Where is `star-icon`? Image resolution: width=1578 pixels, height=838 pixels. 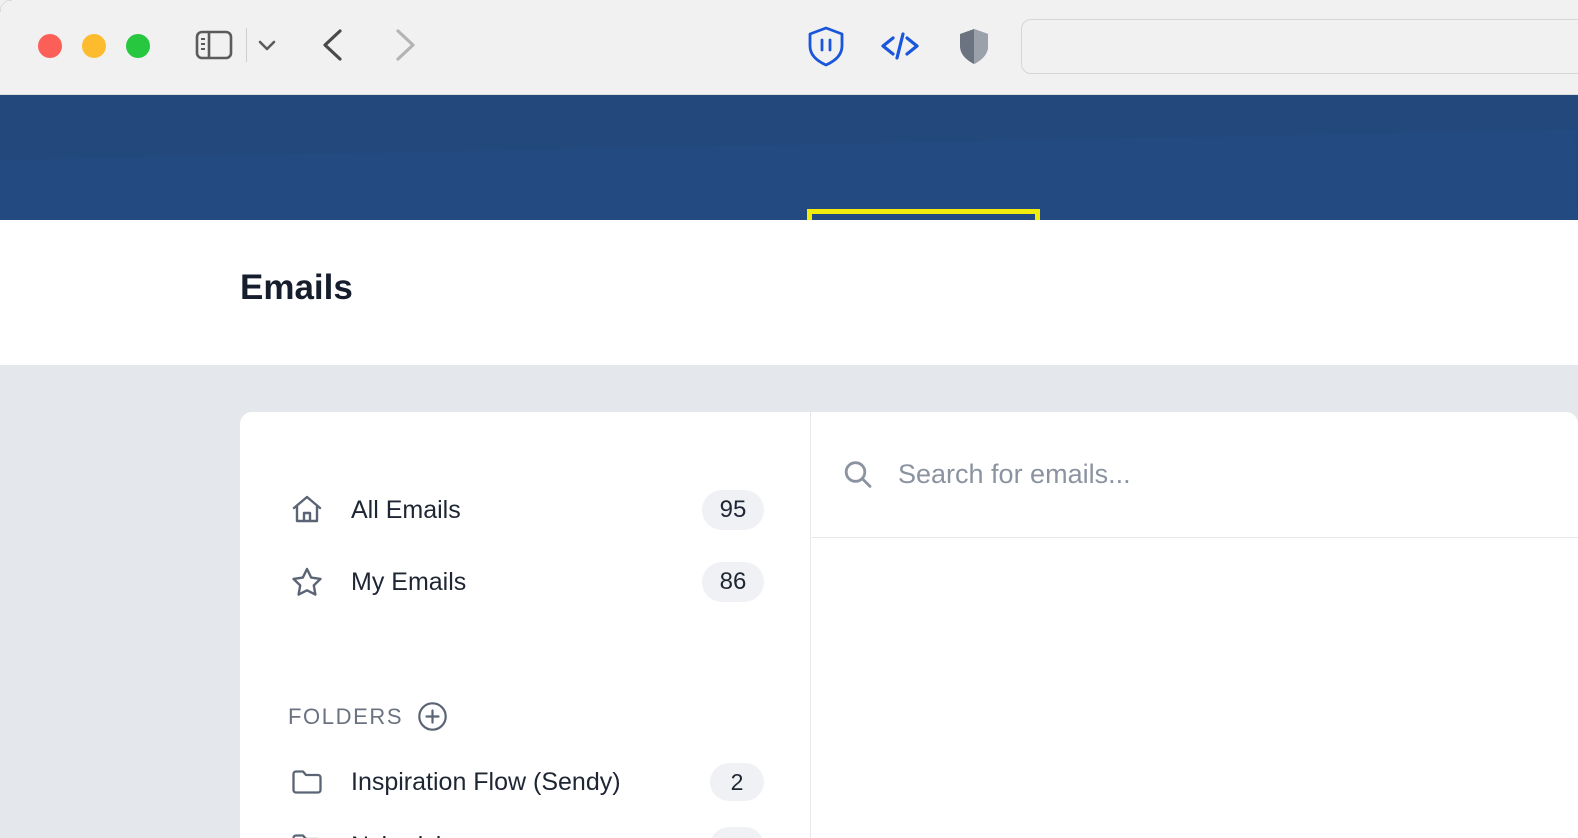 star-icon is located at coordinates (307, 582).